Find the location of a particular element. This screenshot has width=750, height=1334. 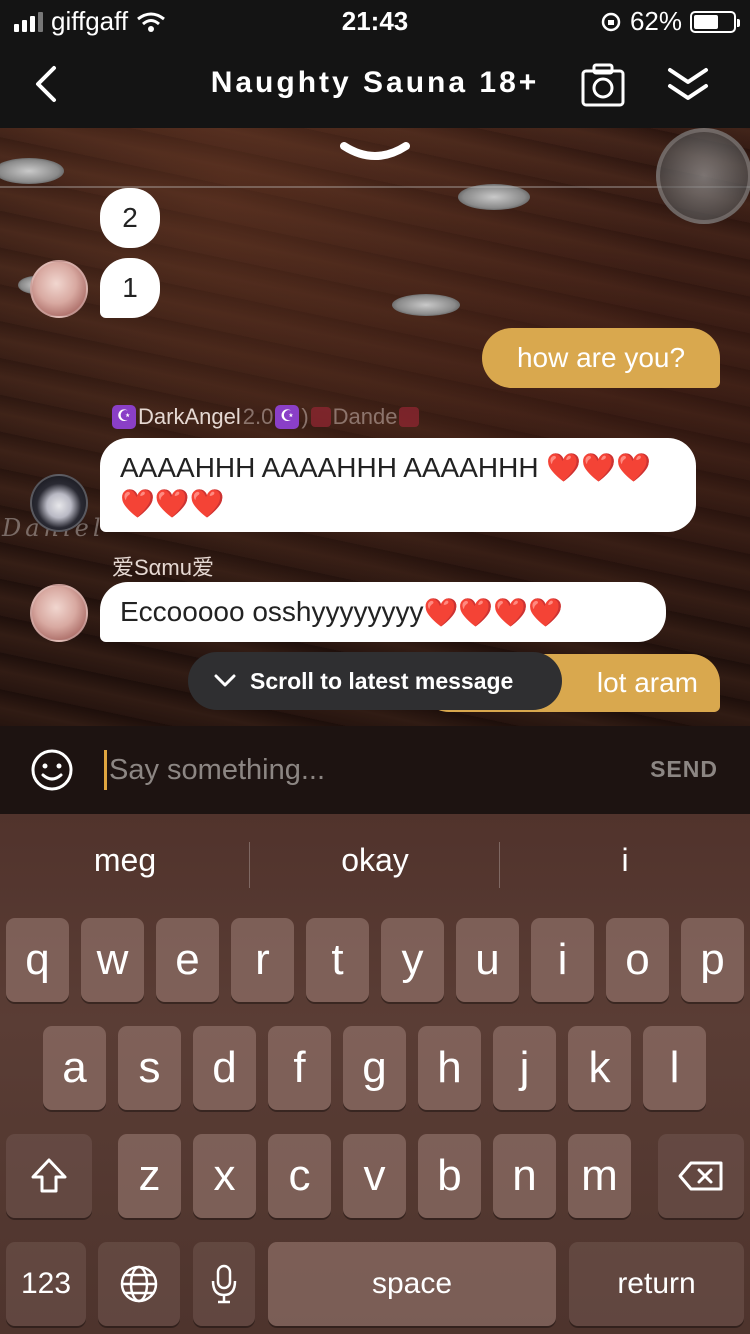

message-bubble: 2 is located at coordinates (130, 218).